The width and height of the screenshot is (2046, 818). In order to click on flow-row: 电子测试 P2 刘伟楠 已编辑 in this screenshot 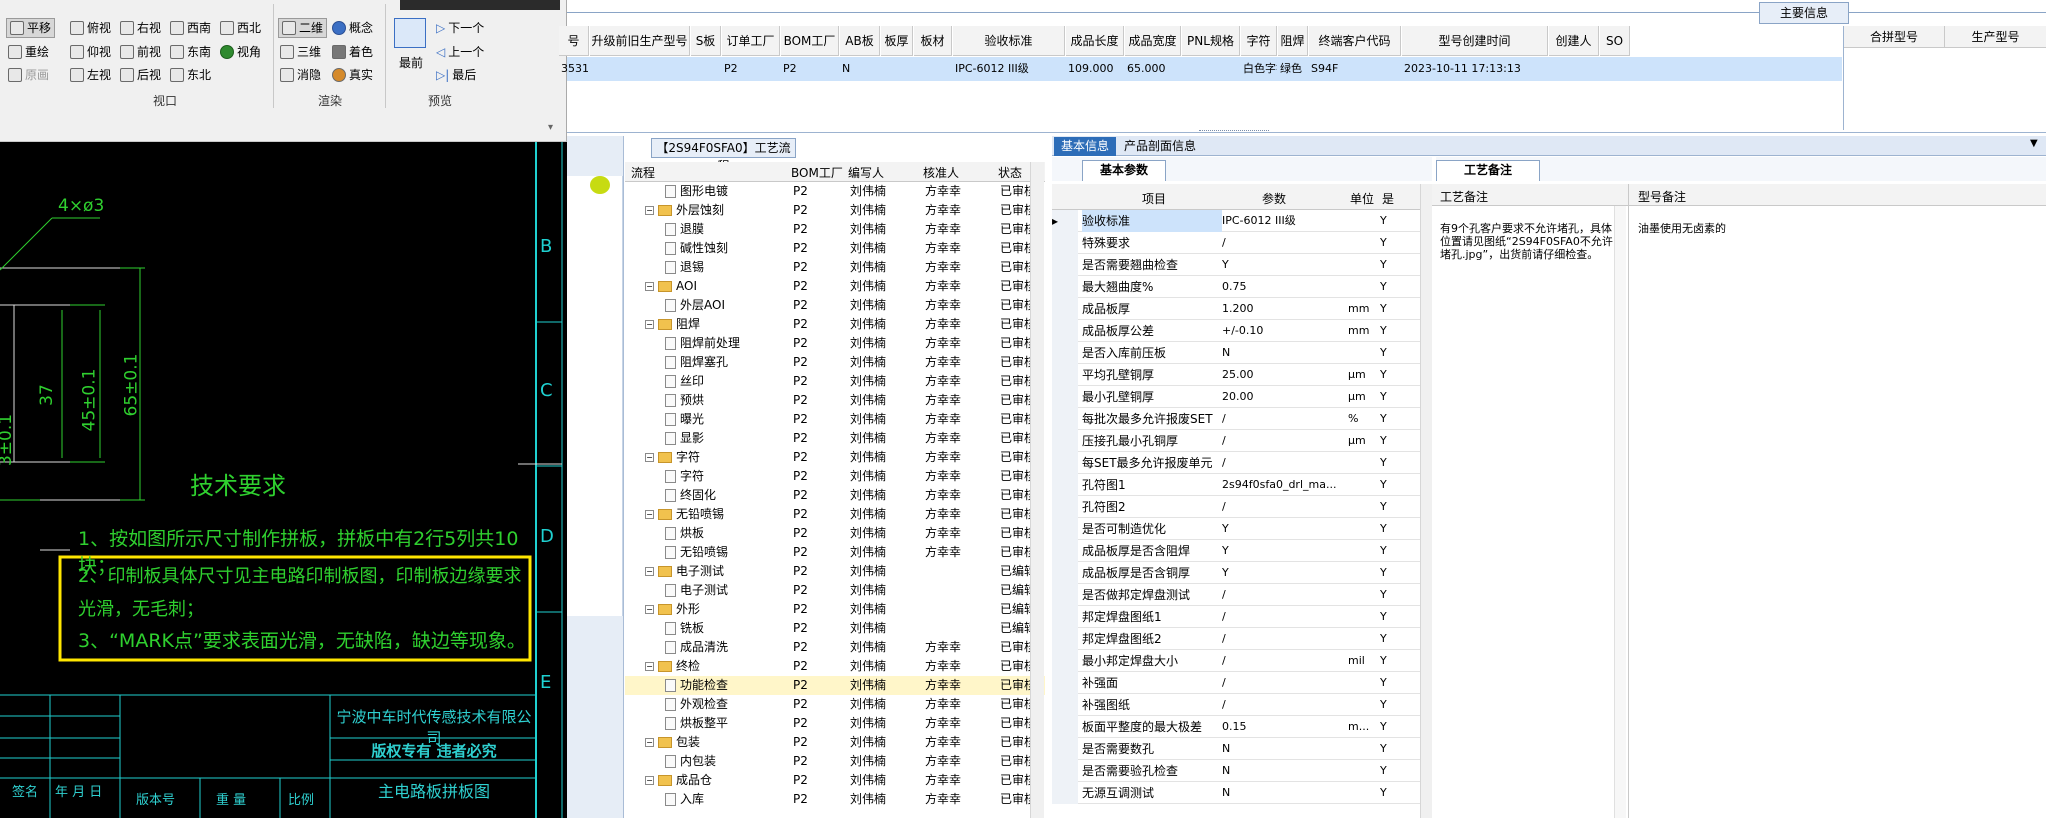, I will do `click(835, 590)`.